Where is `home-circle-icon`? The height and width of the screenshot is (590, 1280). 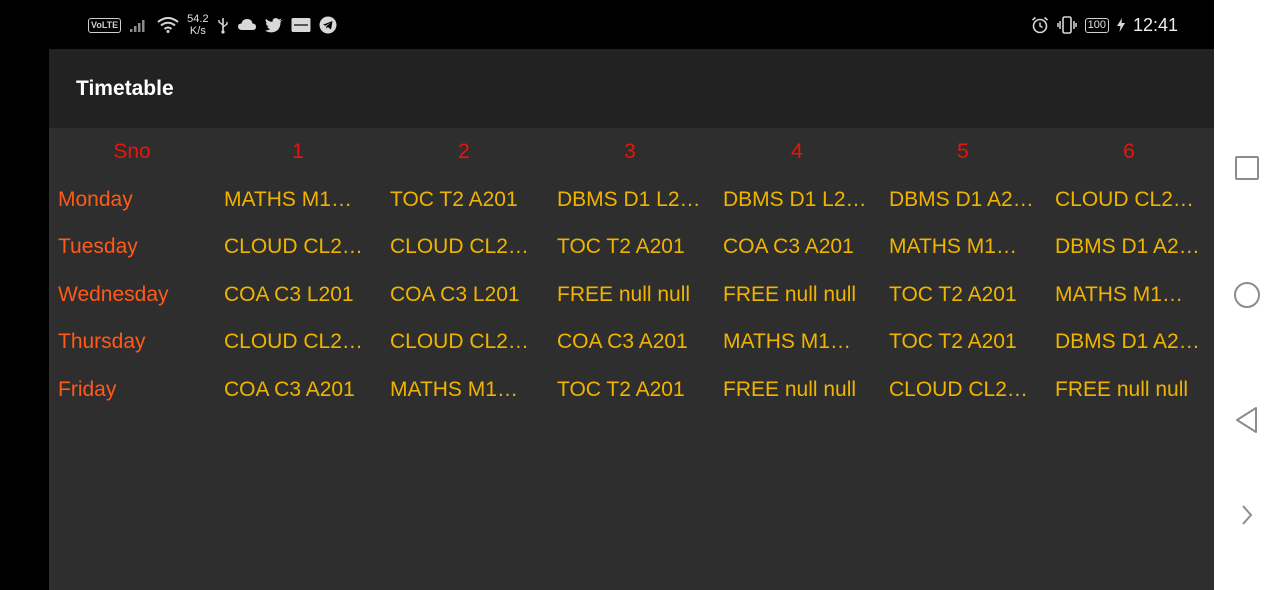
home-circle-icon is located at coordinates (1247, 295).